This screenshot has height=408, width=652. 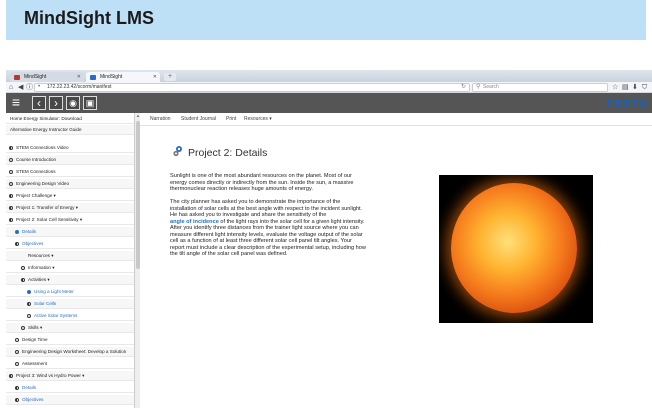 I want to click on sun-graphic, so click(x=514, y=248).